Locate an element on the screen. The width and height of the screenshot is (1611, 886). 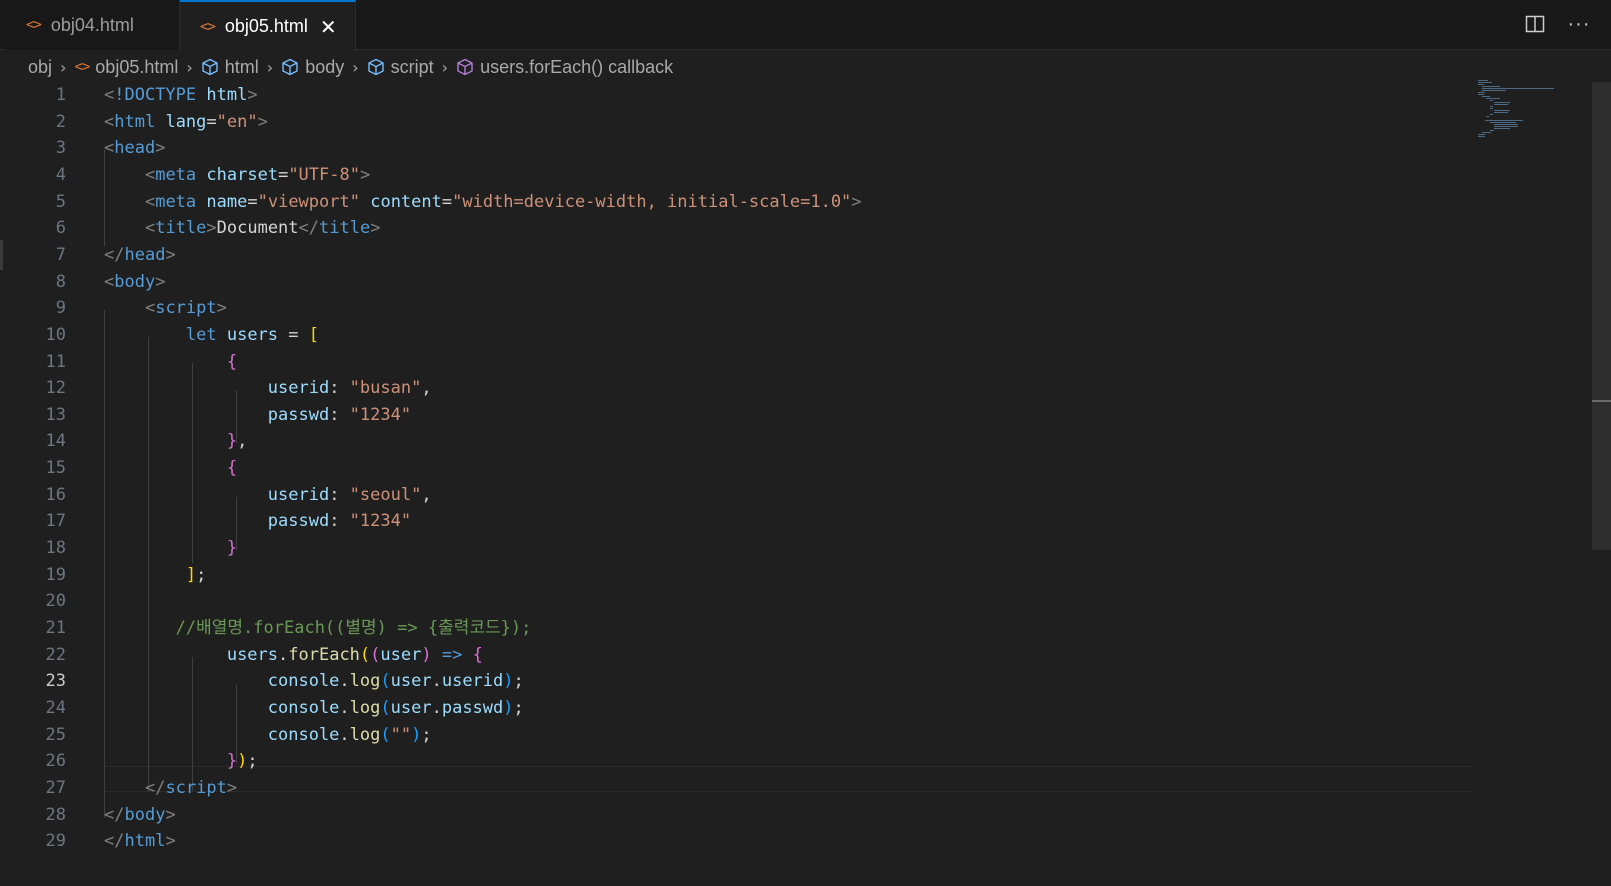
code-line: 2 <html lang="en"> is located at coordinates (737, 122).